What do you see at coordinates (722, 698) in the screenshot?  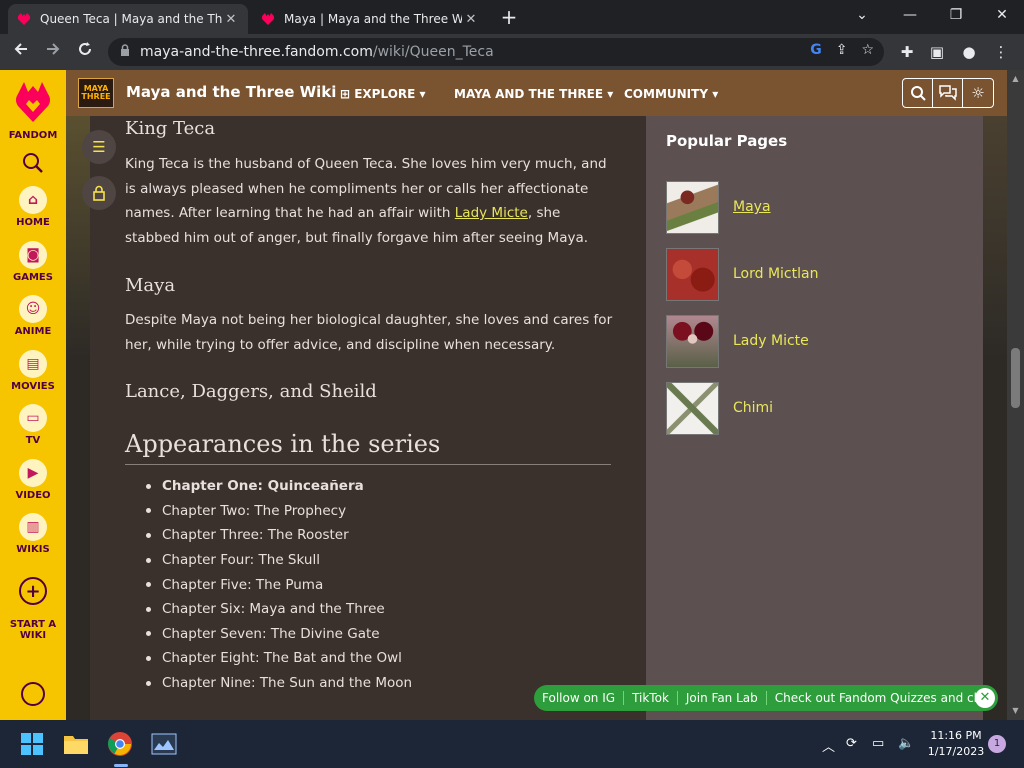 I see `join-fan-lab-link: Join Fan Lab` at bounding box center [722, 698].